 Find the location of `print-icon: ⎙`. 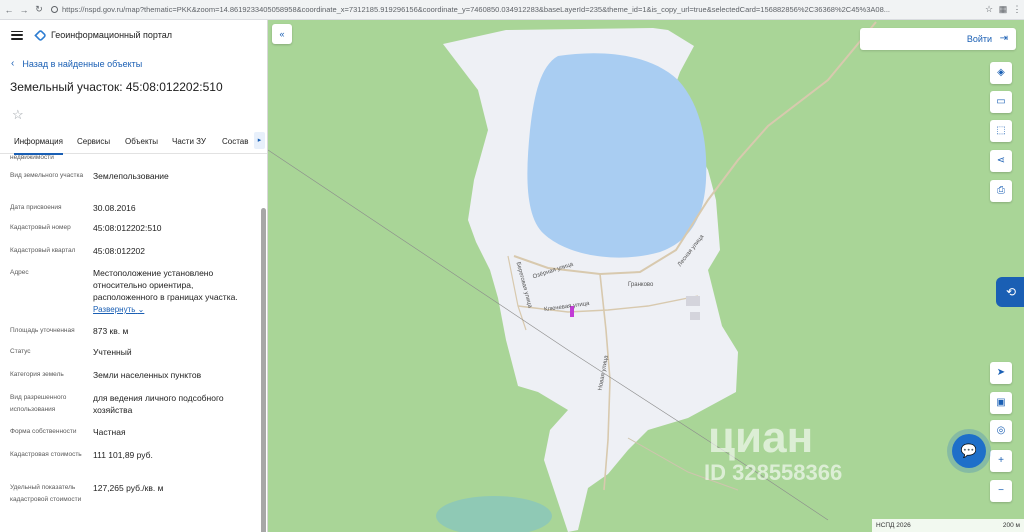

print-icon: ⎙ is located at coordinates (1001, 191).